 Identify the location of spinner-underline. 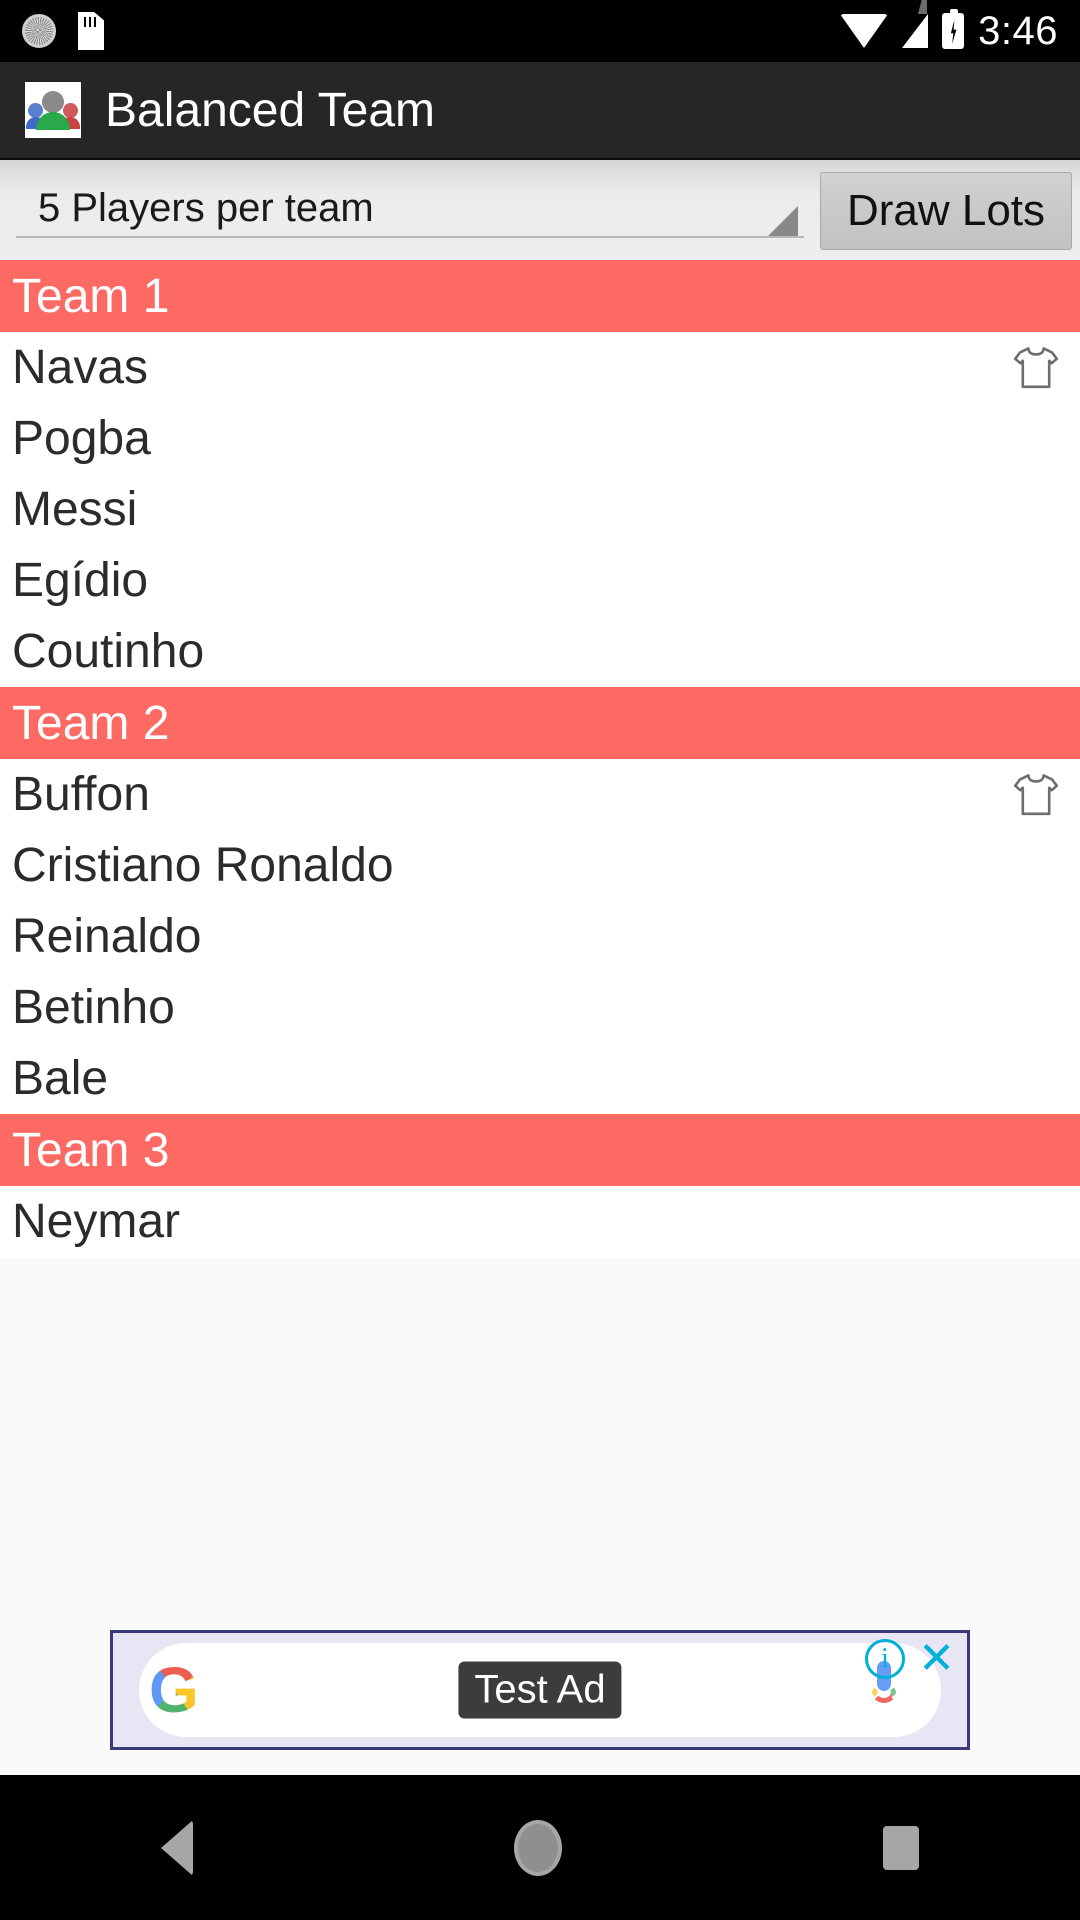
(410, 237).